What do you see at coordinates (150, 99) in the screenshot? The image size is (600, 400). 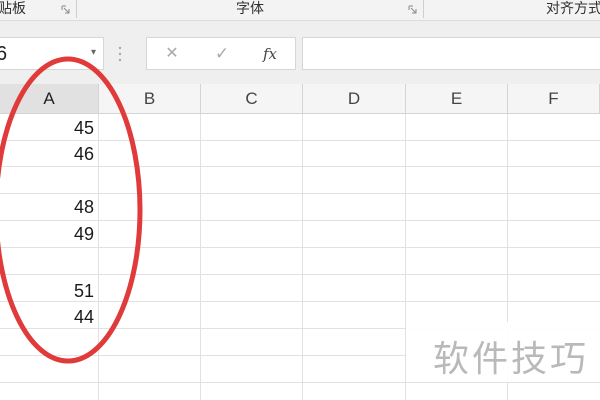 I see `column-header-b: B` at bounding box center [150, 99].